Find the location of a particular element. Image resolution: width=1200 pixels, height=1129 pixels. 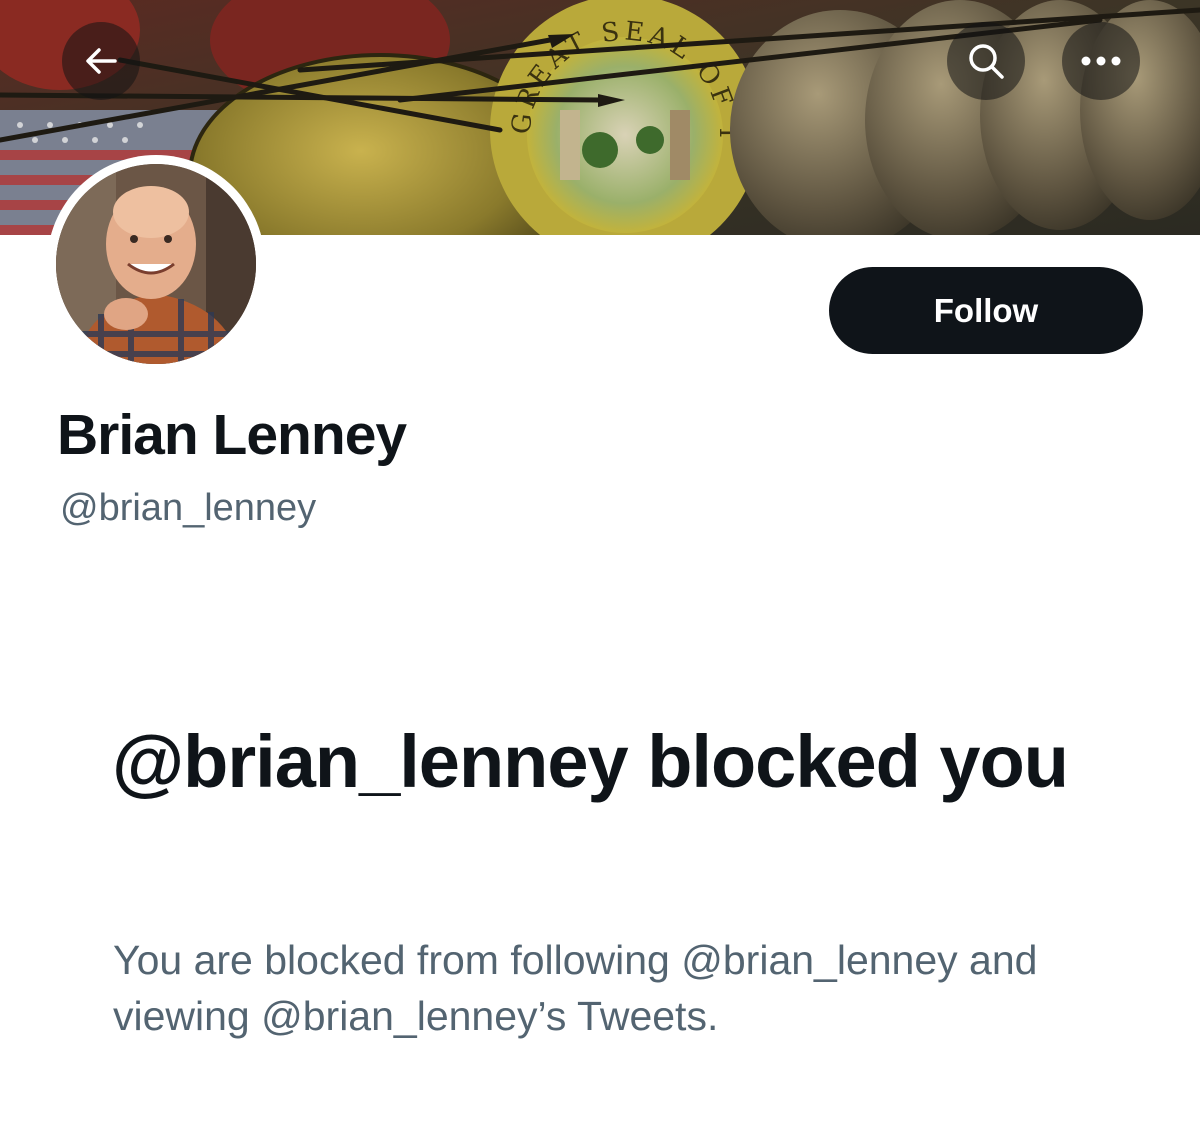

avatar-container is located at coordinates (156, 264).